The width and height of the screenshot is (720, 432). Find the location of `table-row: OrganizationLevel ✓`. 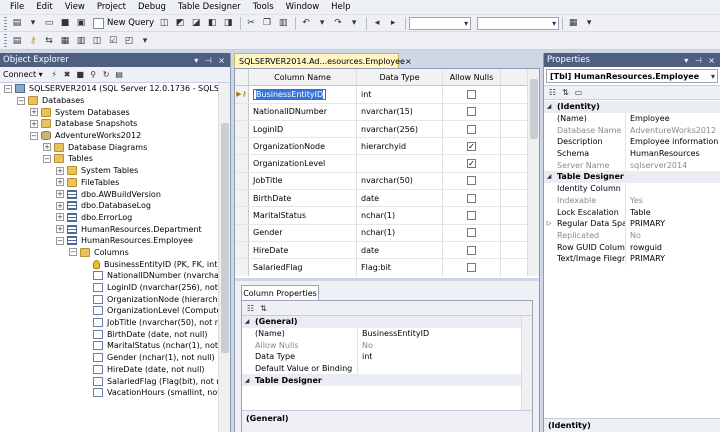

table-row: OrganizationLevel ✓ is located at coordinates (382, 164).